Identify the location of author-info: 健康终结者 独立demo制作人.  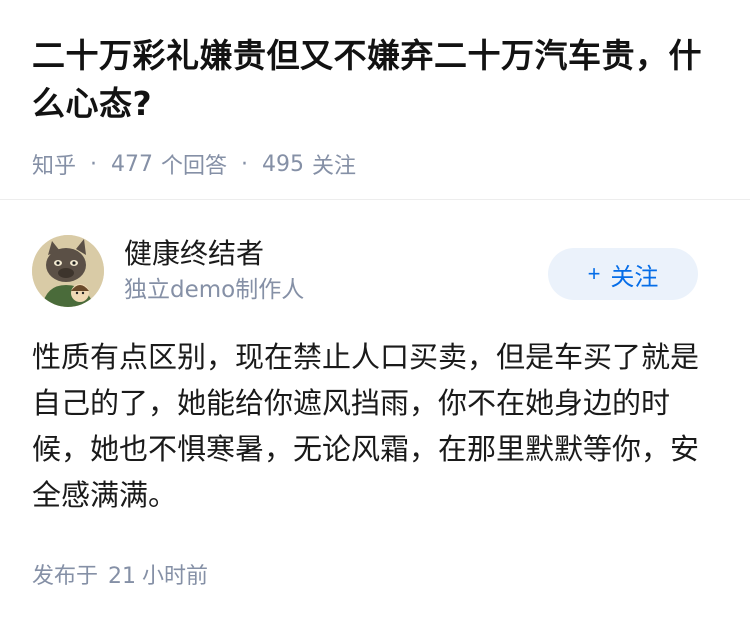
(336, 271).